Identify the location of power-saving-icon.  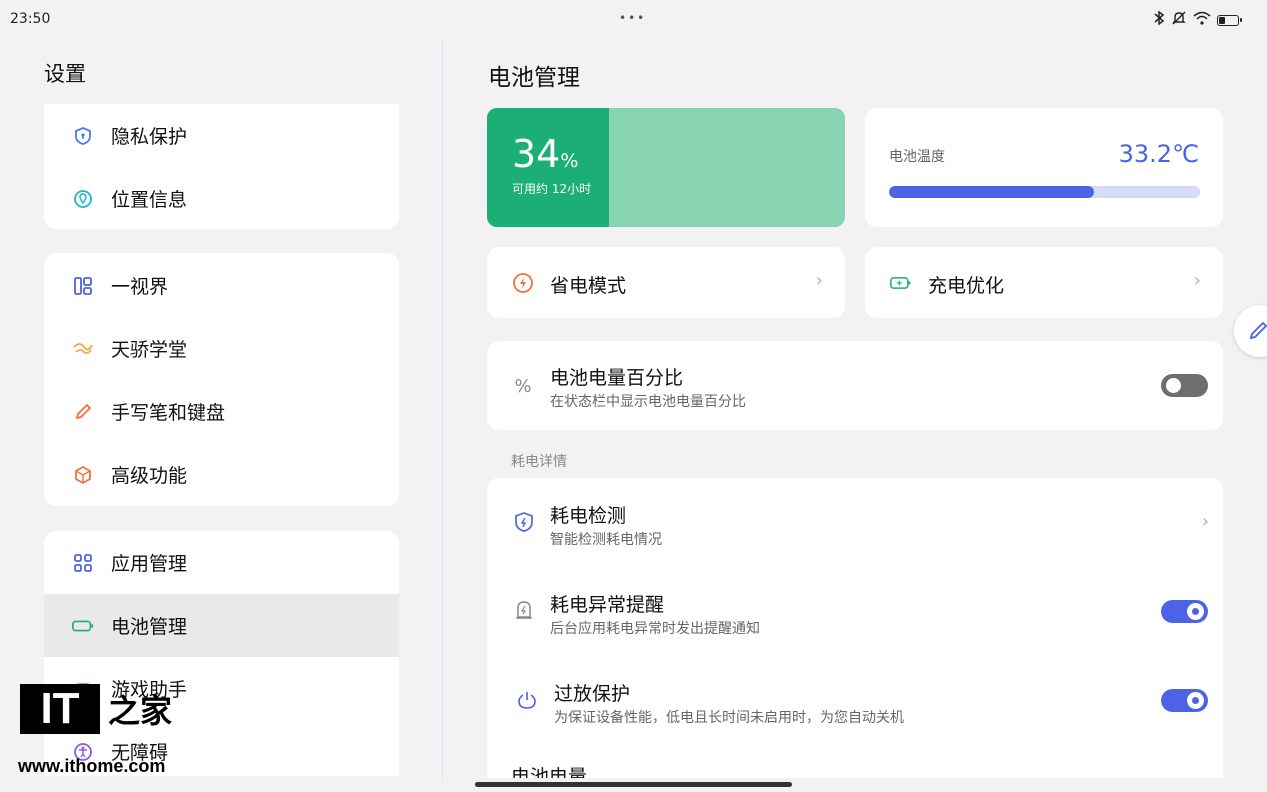
(523, 283).